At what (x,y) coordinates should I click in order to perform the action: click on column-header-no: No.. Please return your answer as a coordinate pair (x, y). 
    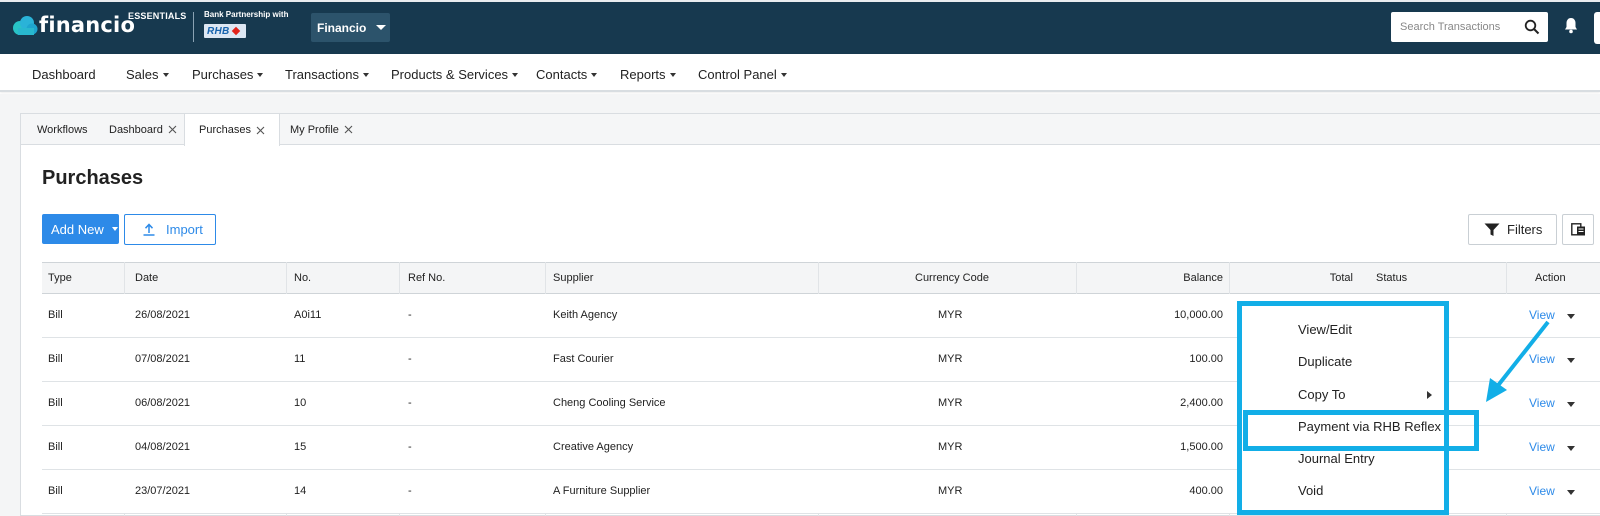
    Looking at the image, I should click on (302, 278).